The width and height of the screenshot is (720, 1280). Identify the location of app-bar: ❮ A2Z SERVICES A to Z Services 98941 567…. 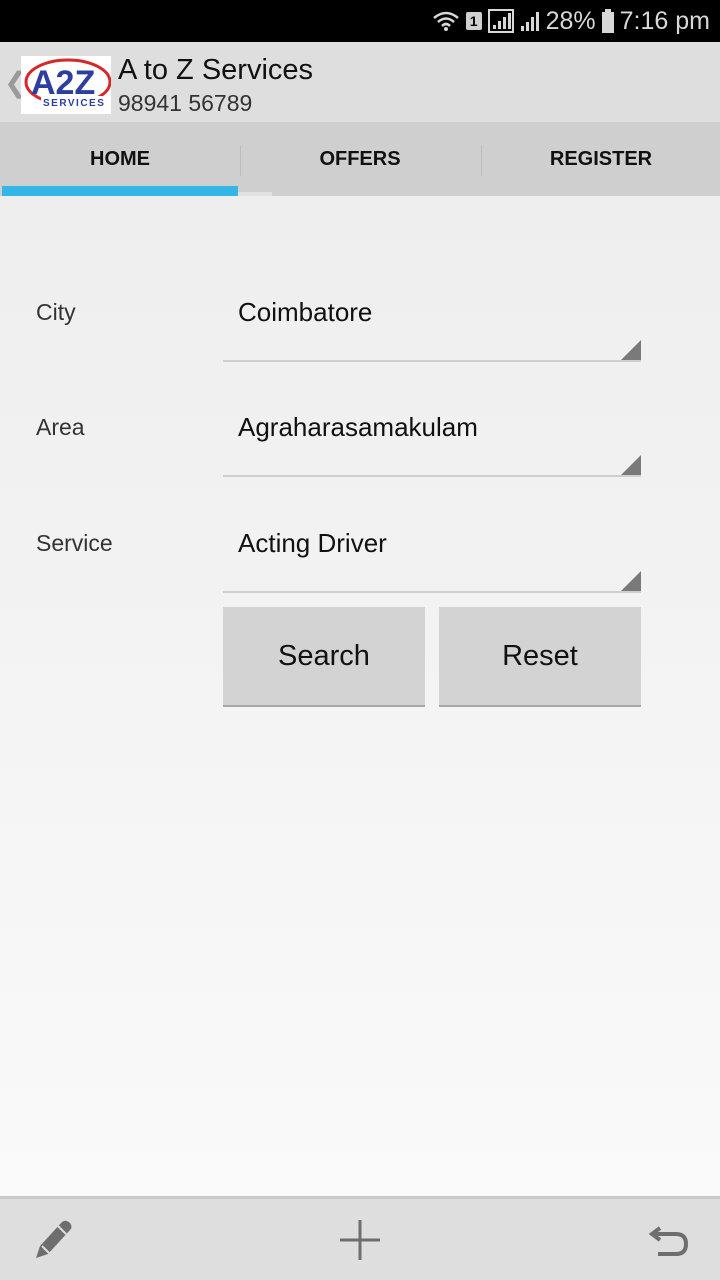
(360, 82).